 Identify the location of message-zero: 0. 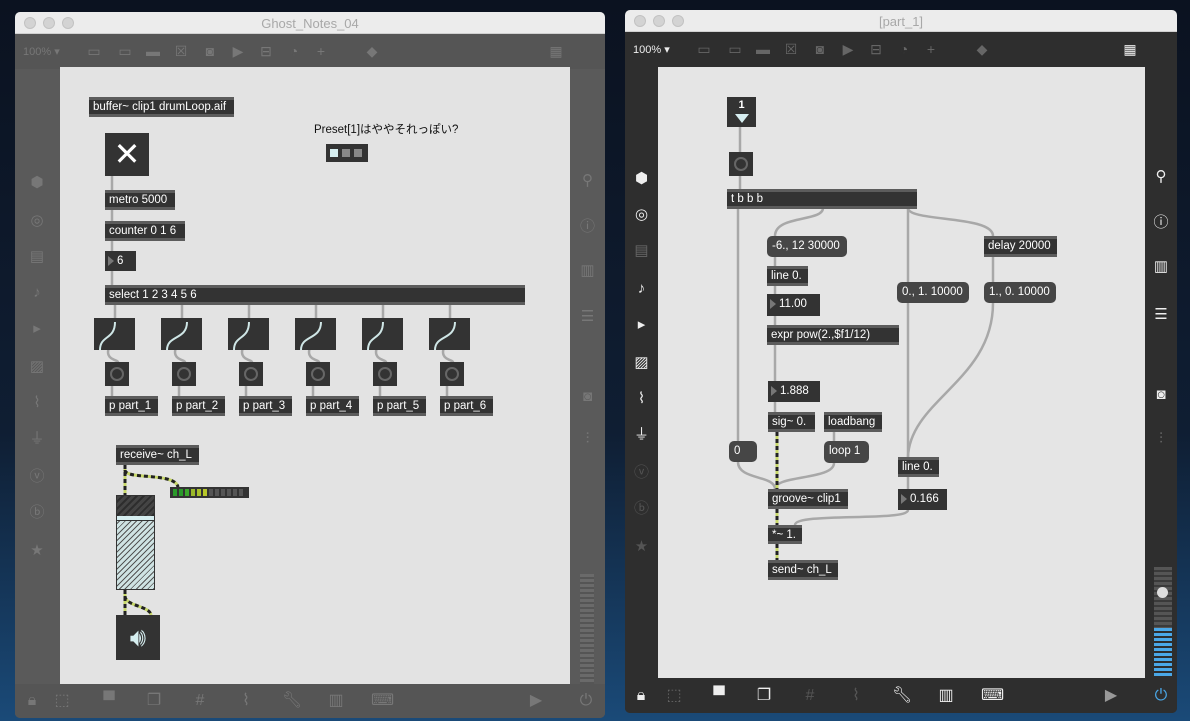
(743, 451).